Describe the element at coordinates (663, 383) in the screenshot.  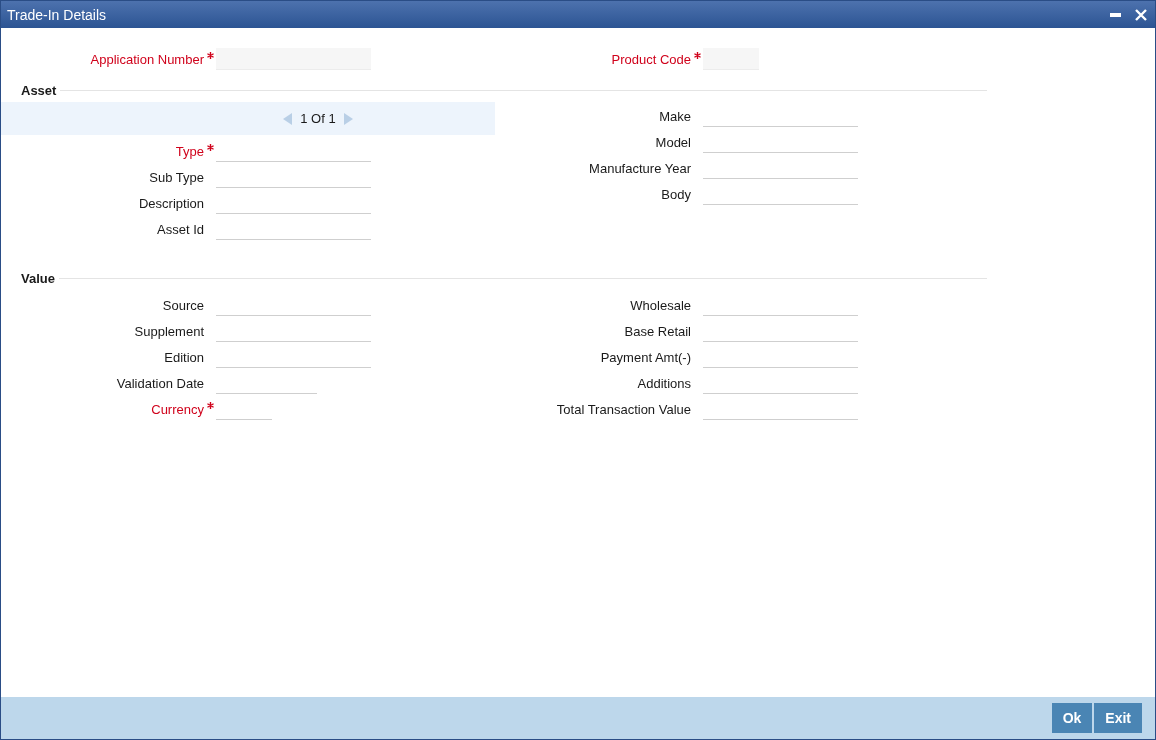
I see `field-label: Additions` at that location.